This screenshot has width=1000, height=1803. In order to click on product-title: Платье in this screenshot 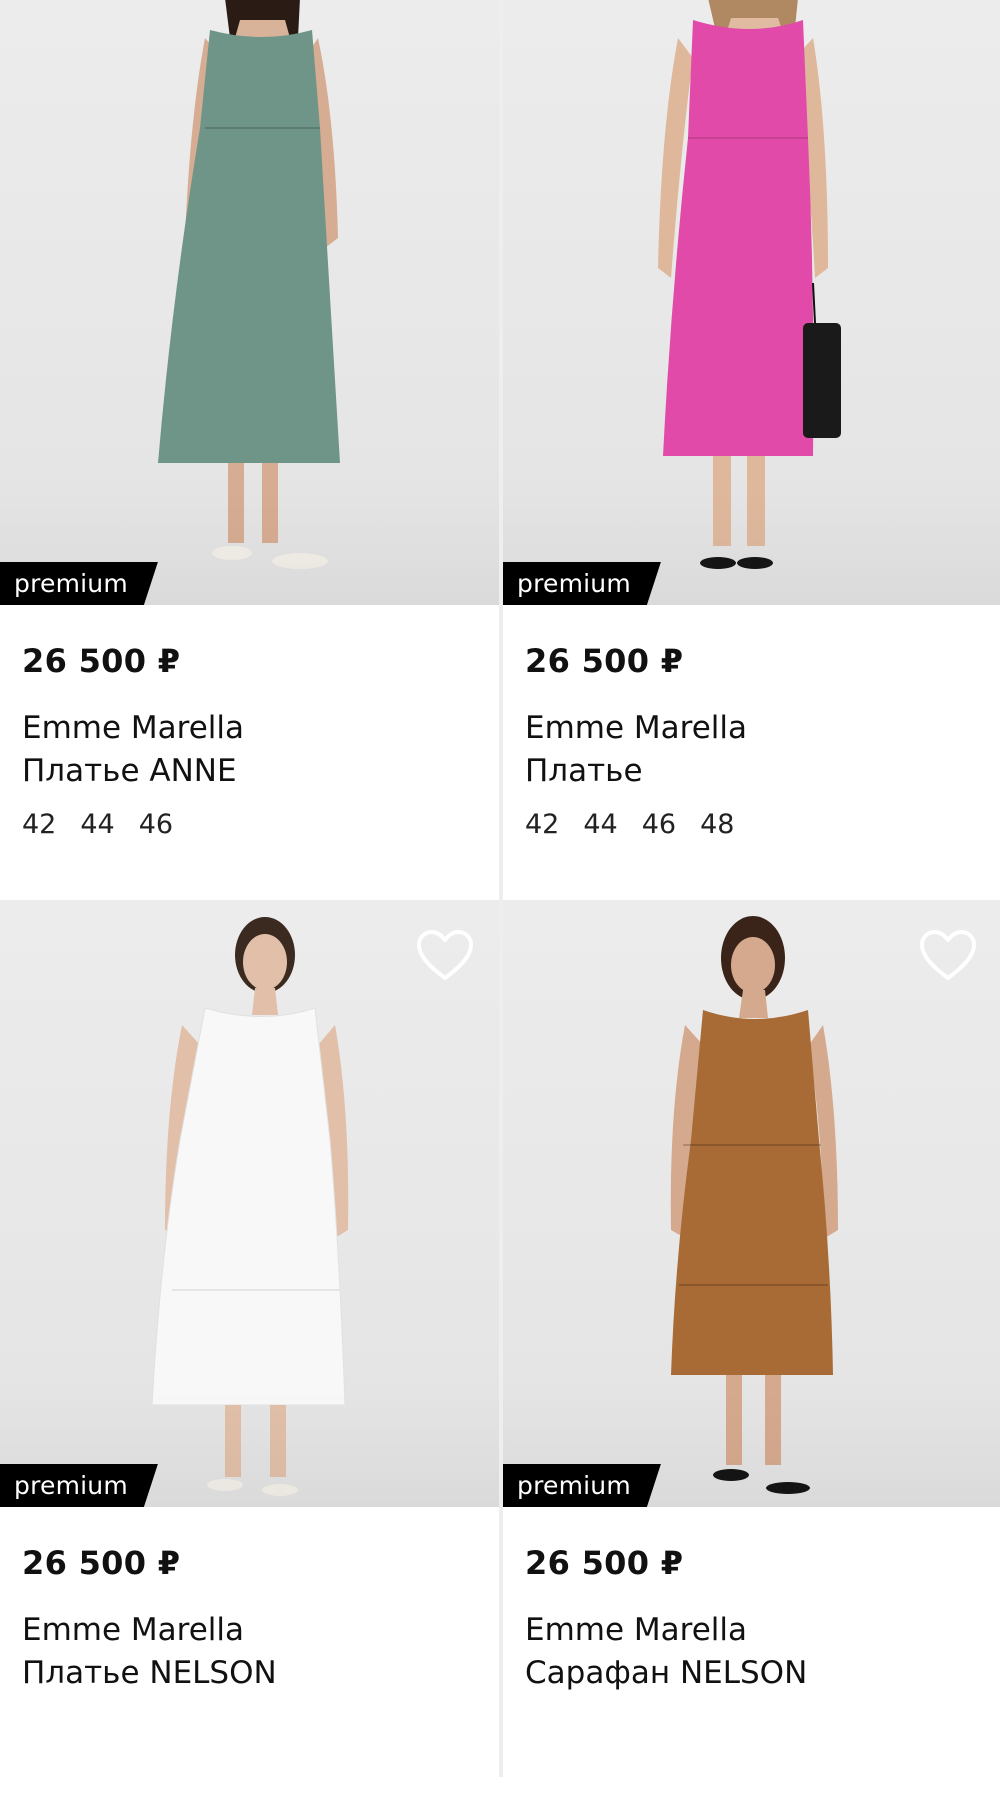, I will do `click(752, 771)`.